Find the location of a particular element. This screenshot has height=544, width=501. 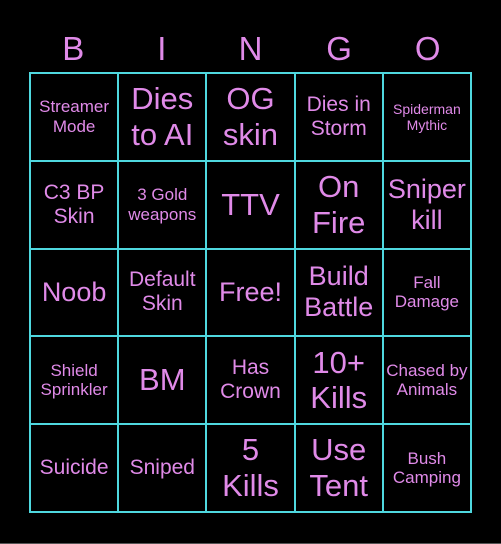

bingo-cell-label: Streamer Mode is located at coordinates (74, 116).